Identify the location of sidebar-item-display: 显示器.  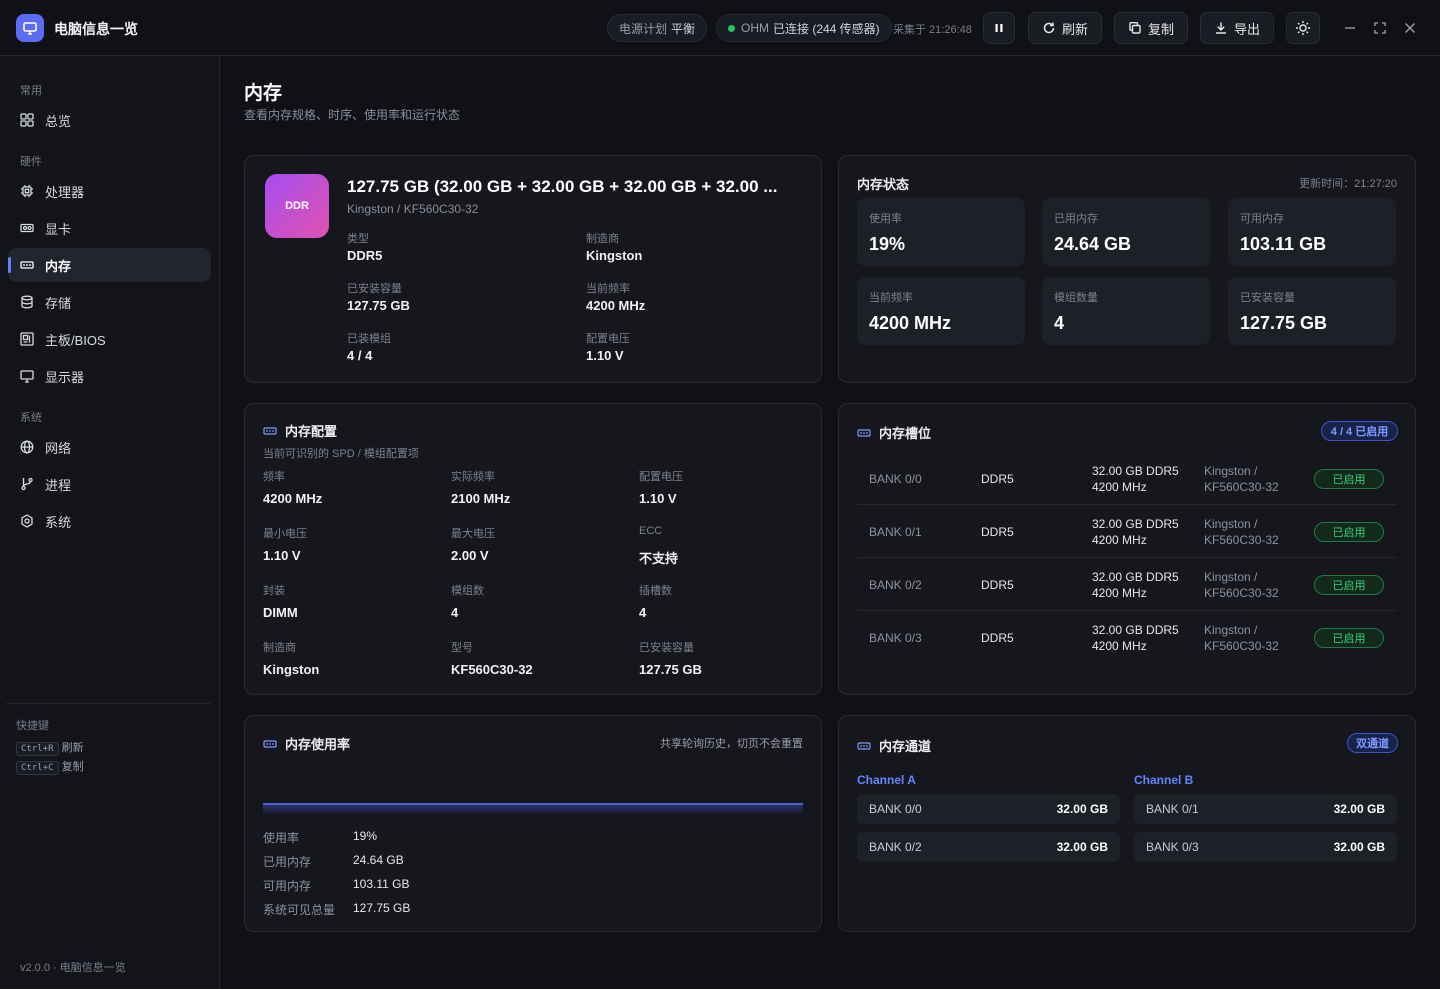
(109, 376).